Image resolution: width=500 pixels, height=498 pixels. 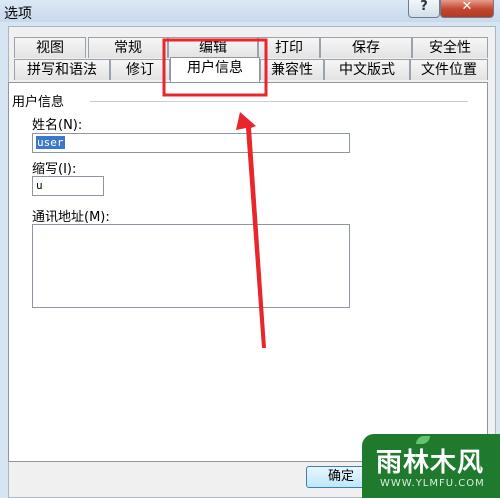 I want to click on annotation-overlay, so click(x=215, y=193).